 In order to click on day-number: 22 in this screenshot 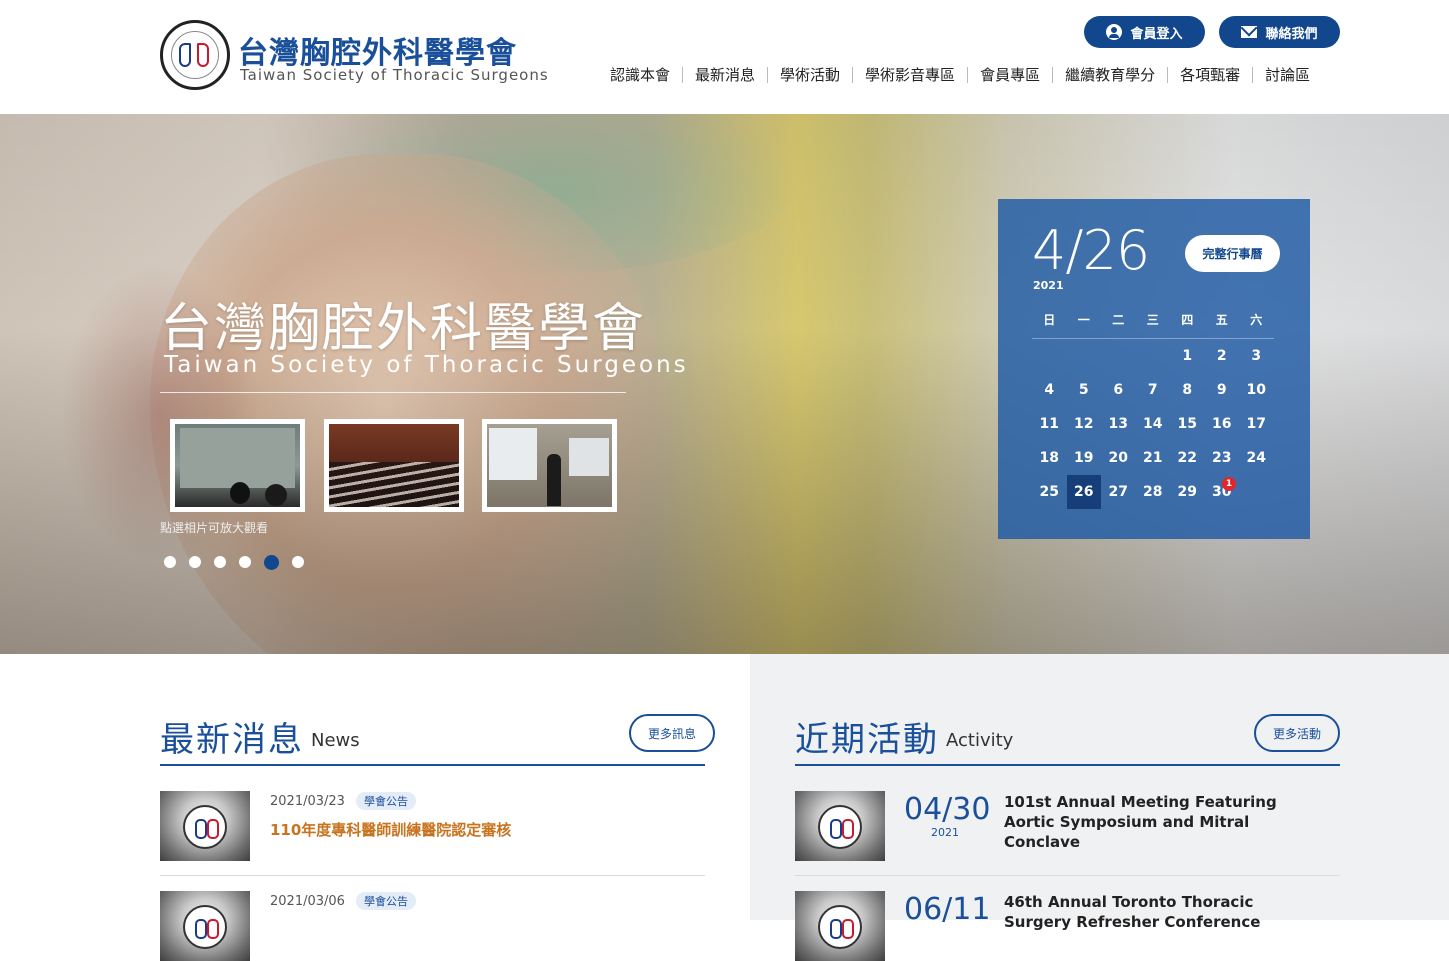, I will do `click(1187, 458)`.